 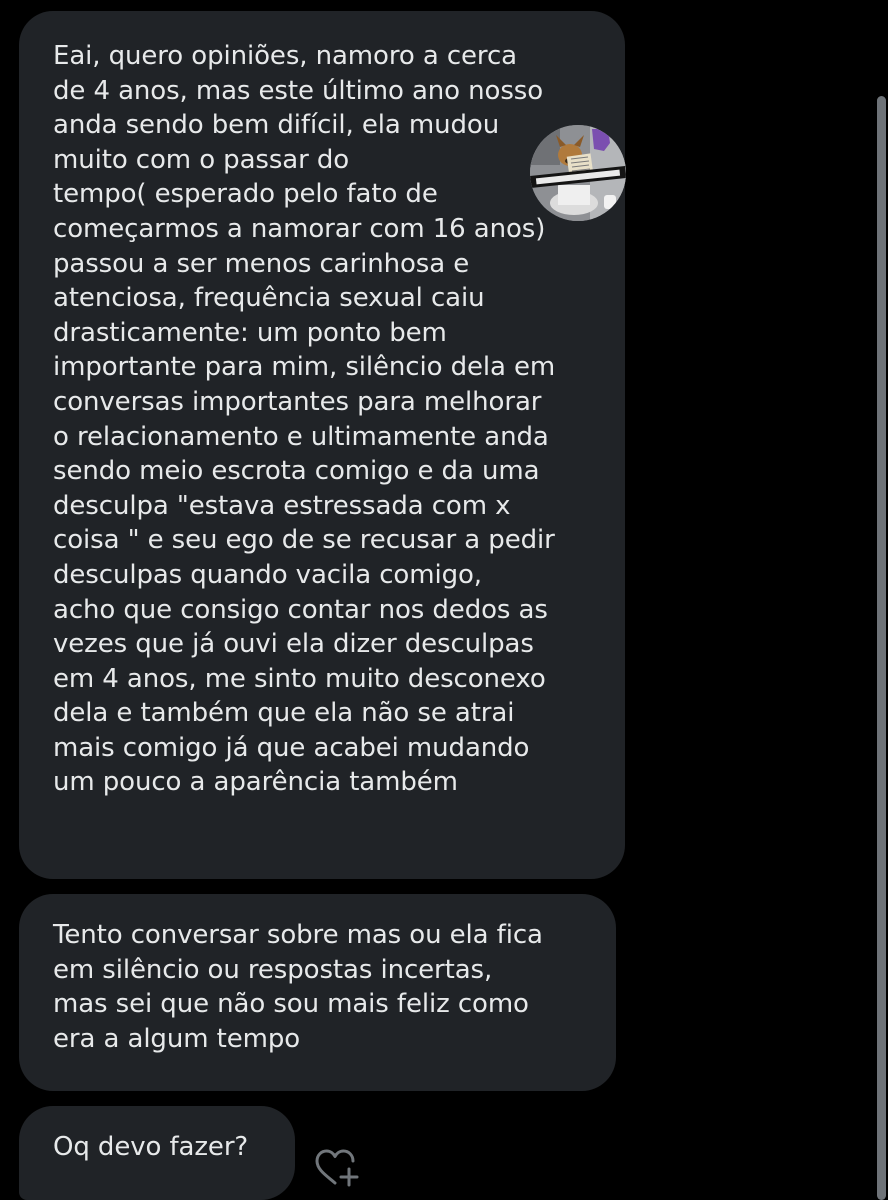 What do you see at coordinates (881, 648) in the screenshot?
I see `scrollbar` at bounding box center [881, 648].